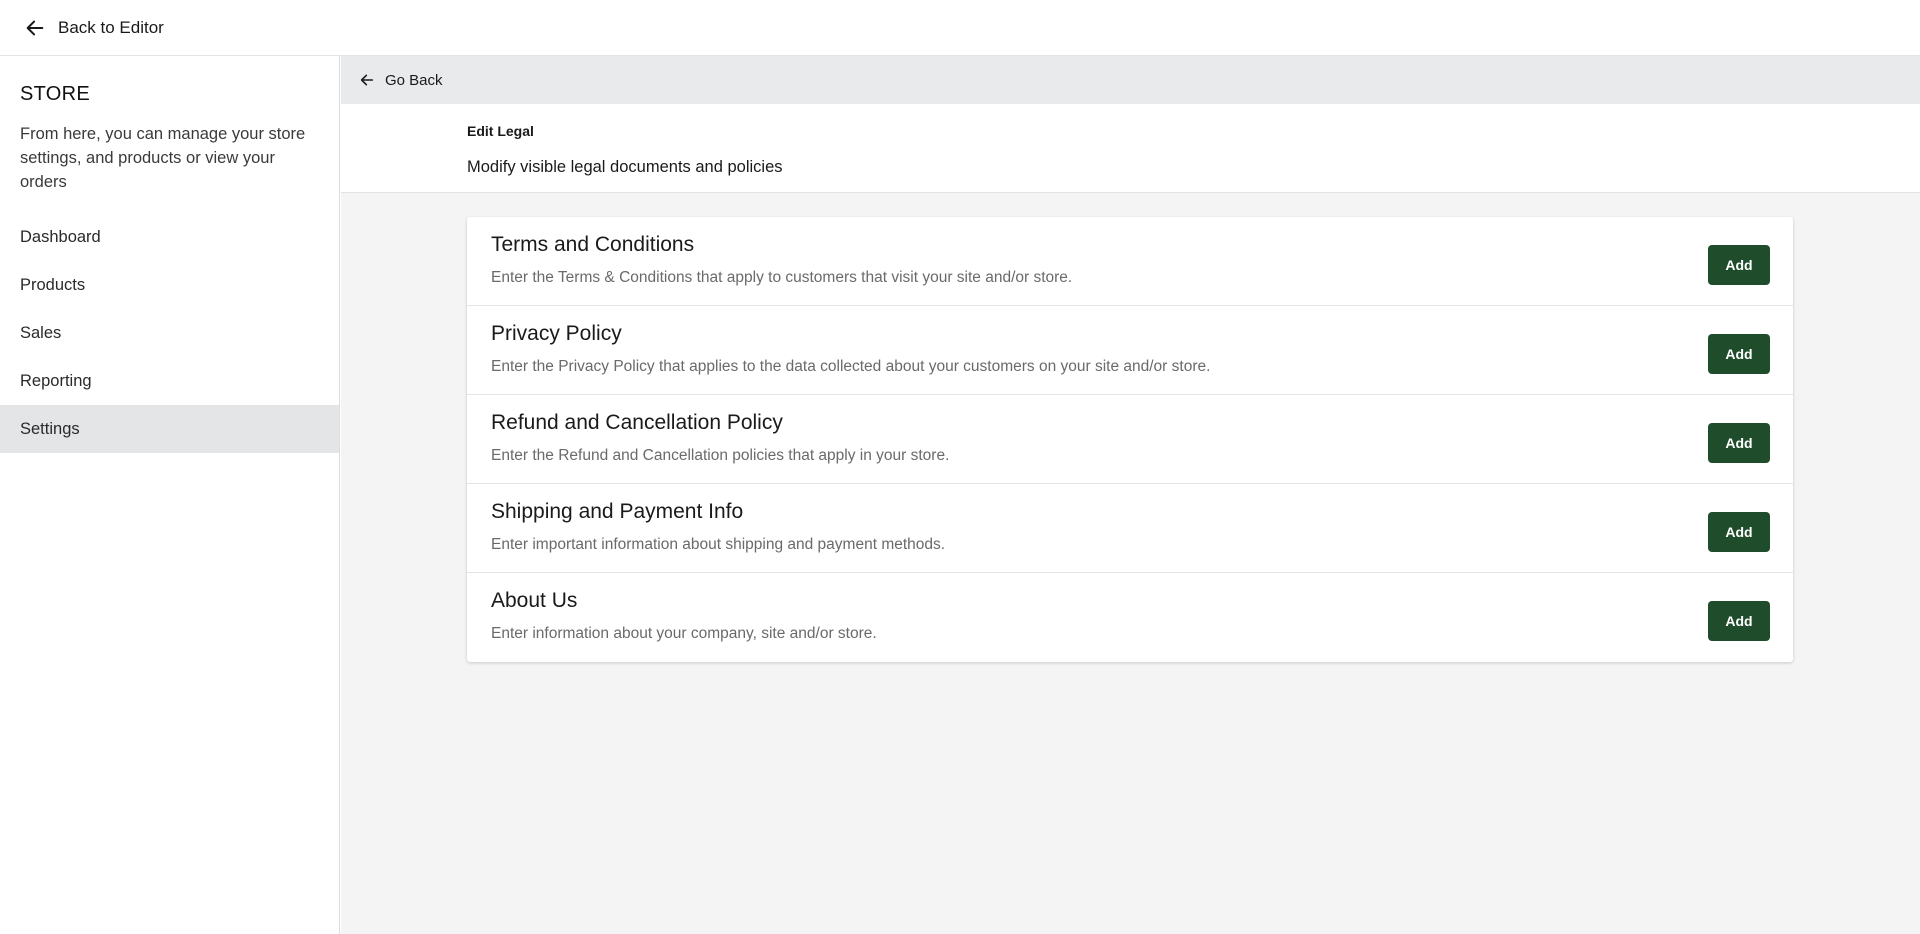 Image resolution: width=1920 pixels, height=934 pixels. Describe the element at coordinates (169, 285) in the screenshot. I see `sidebar-item-products: Products` at that location.